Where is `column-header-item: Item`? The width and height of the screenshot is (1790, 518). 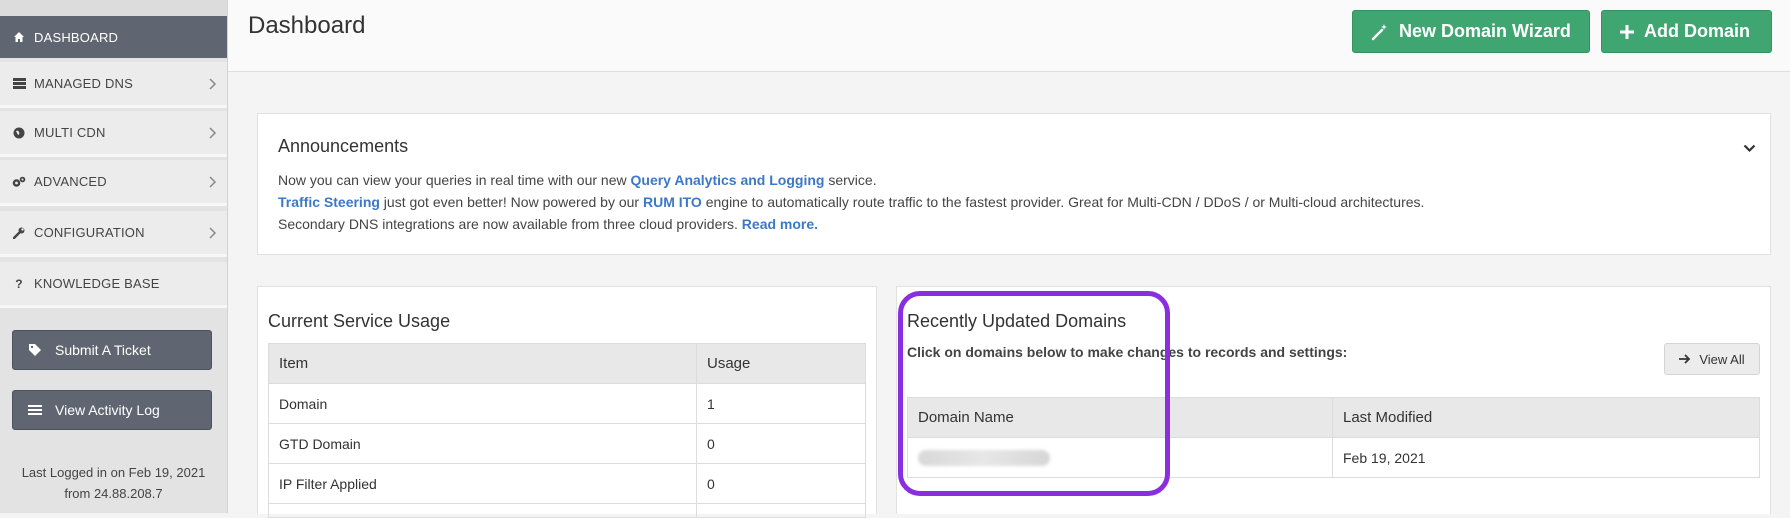 column-header-item: Item is located at coordinates (482, 363).